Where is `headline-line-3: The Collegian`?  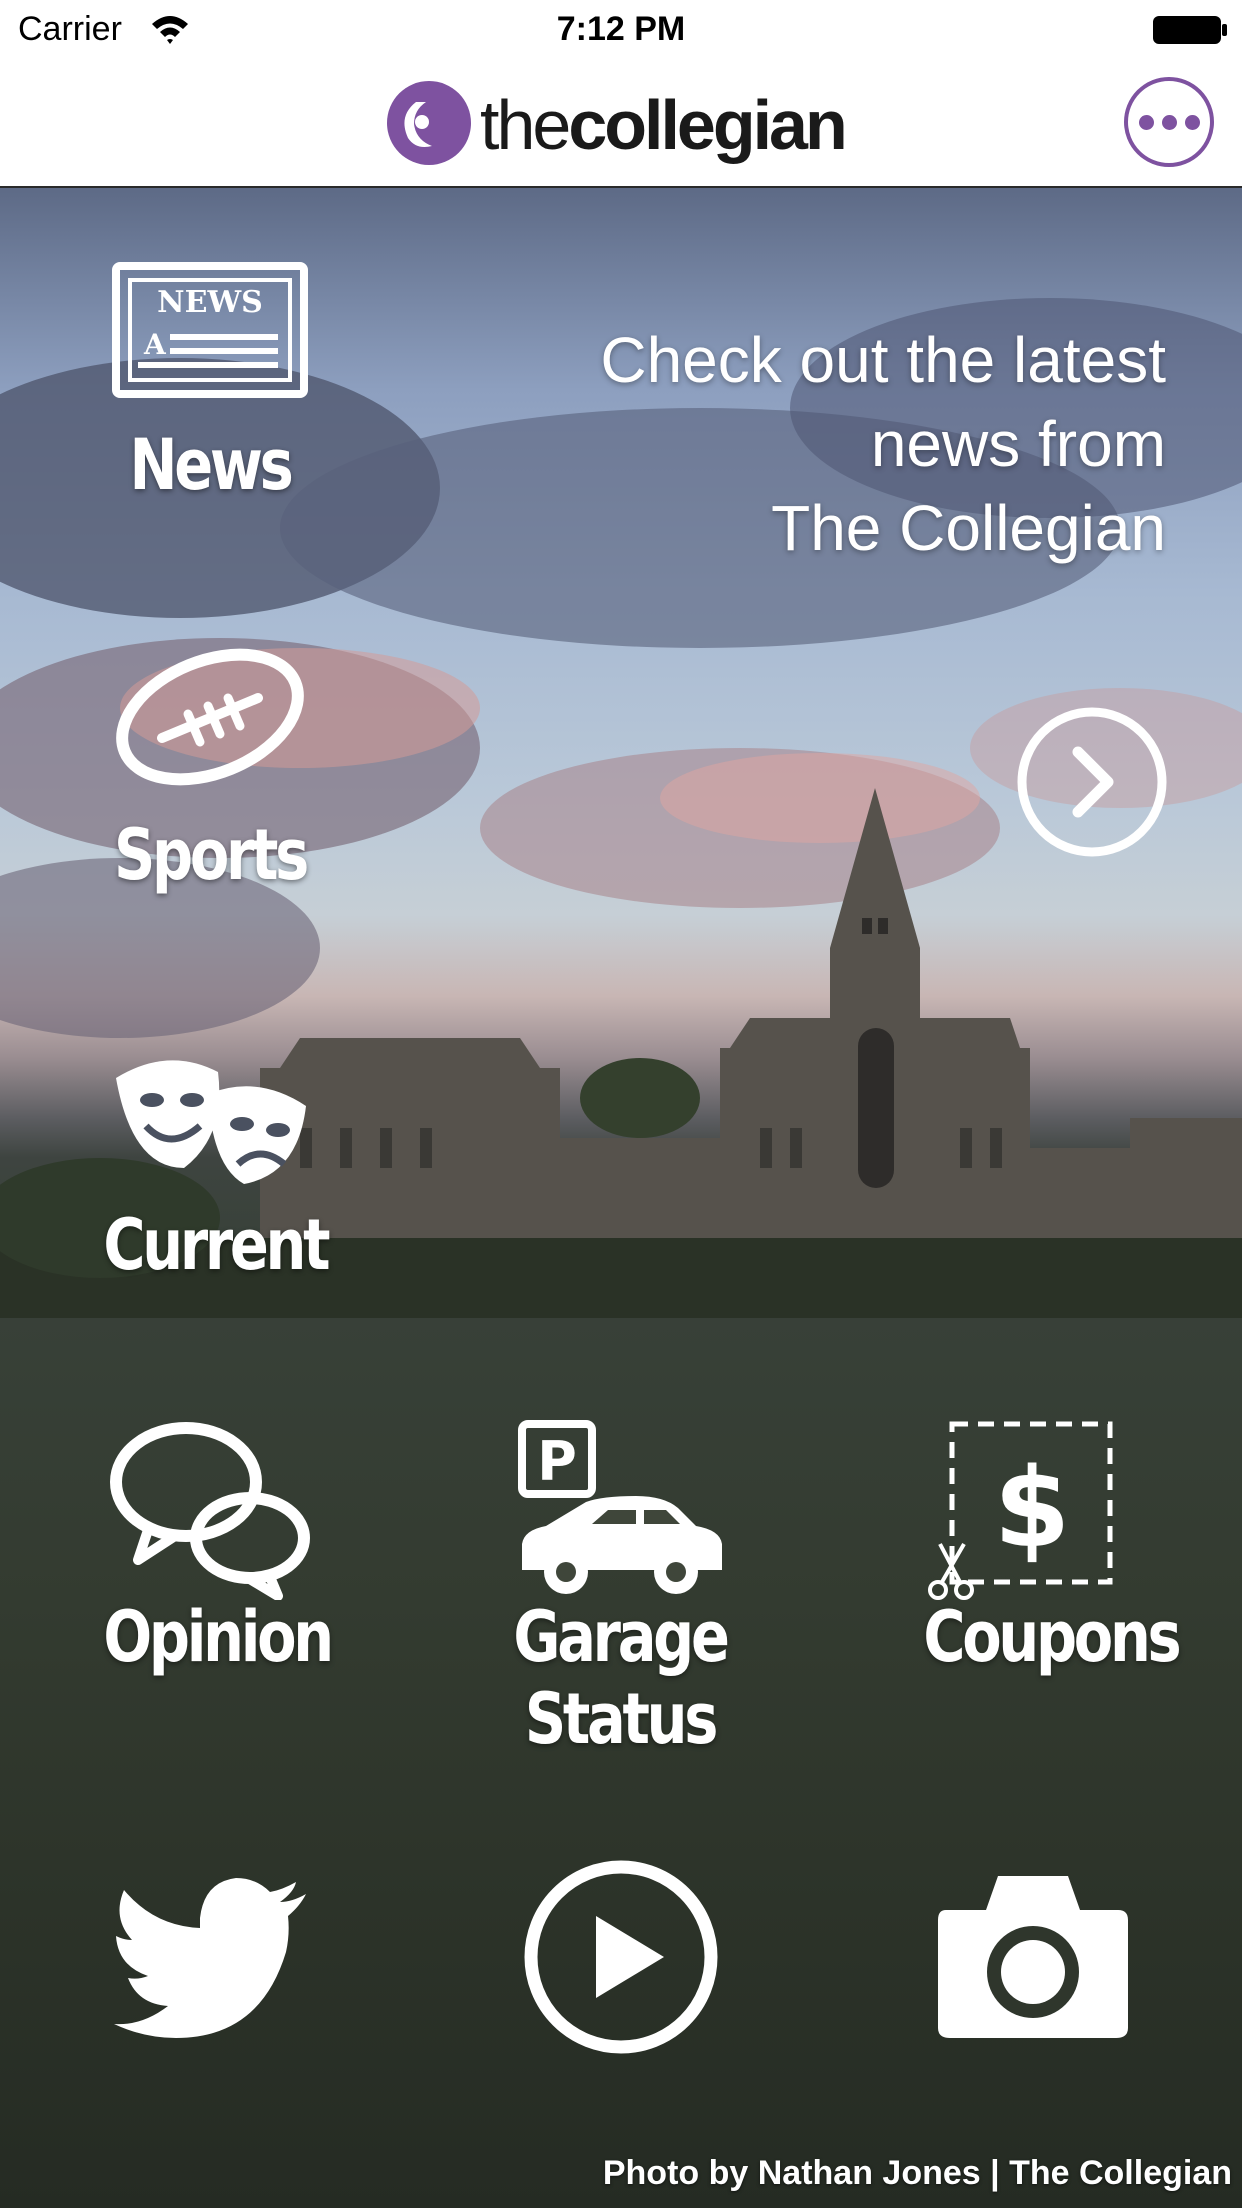
headline-line-3: The Collegian is located at coordinates (968, 528).